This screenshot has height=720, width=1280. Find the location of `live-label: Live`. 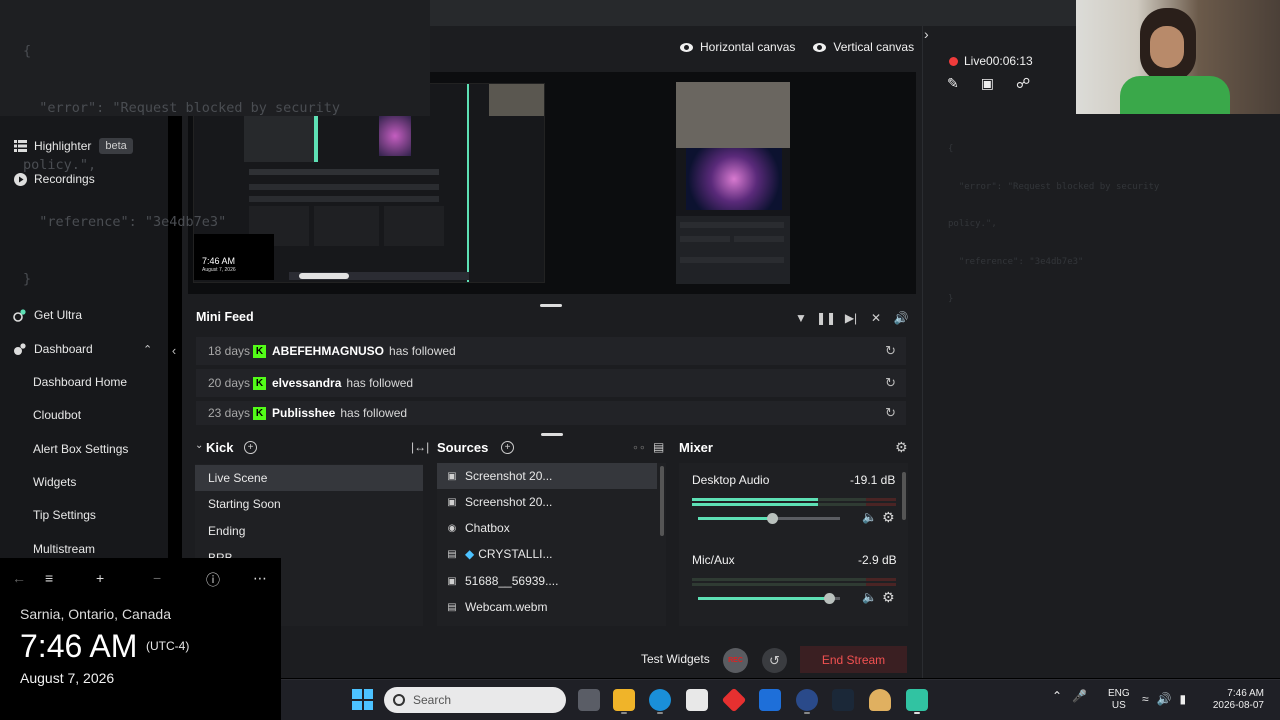

live-label: Live is located at coordinates (975, 61).